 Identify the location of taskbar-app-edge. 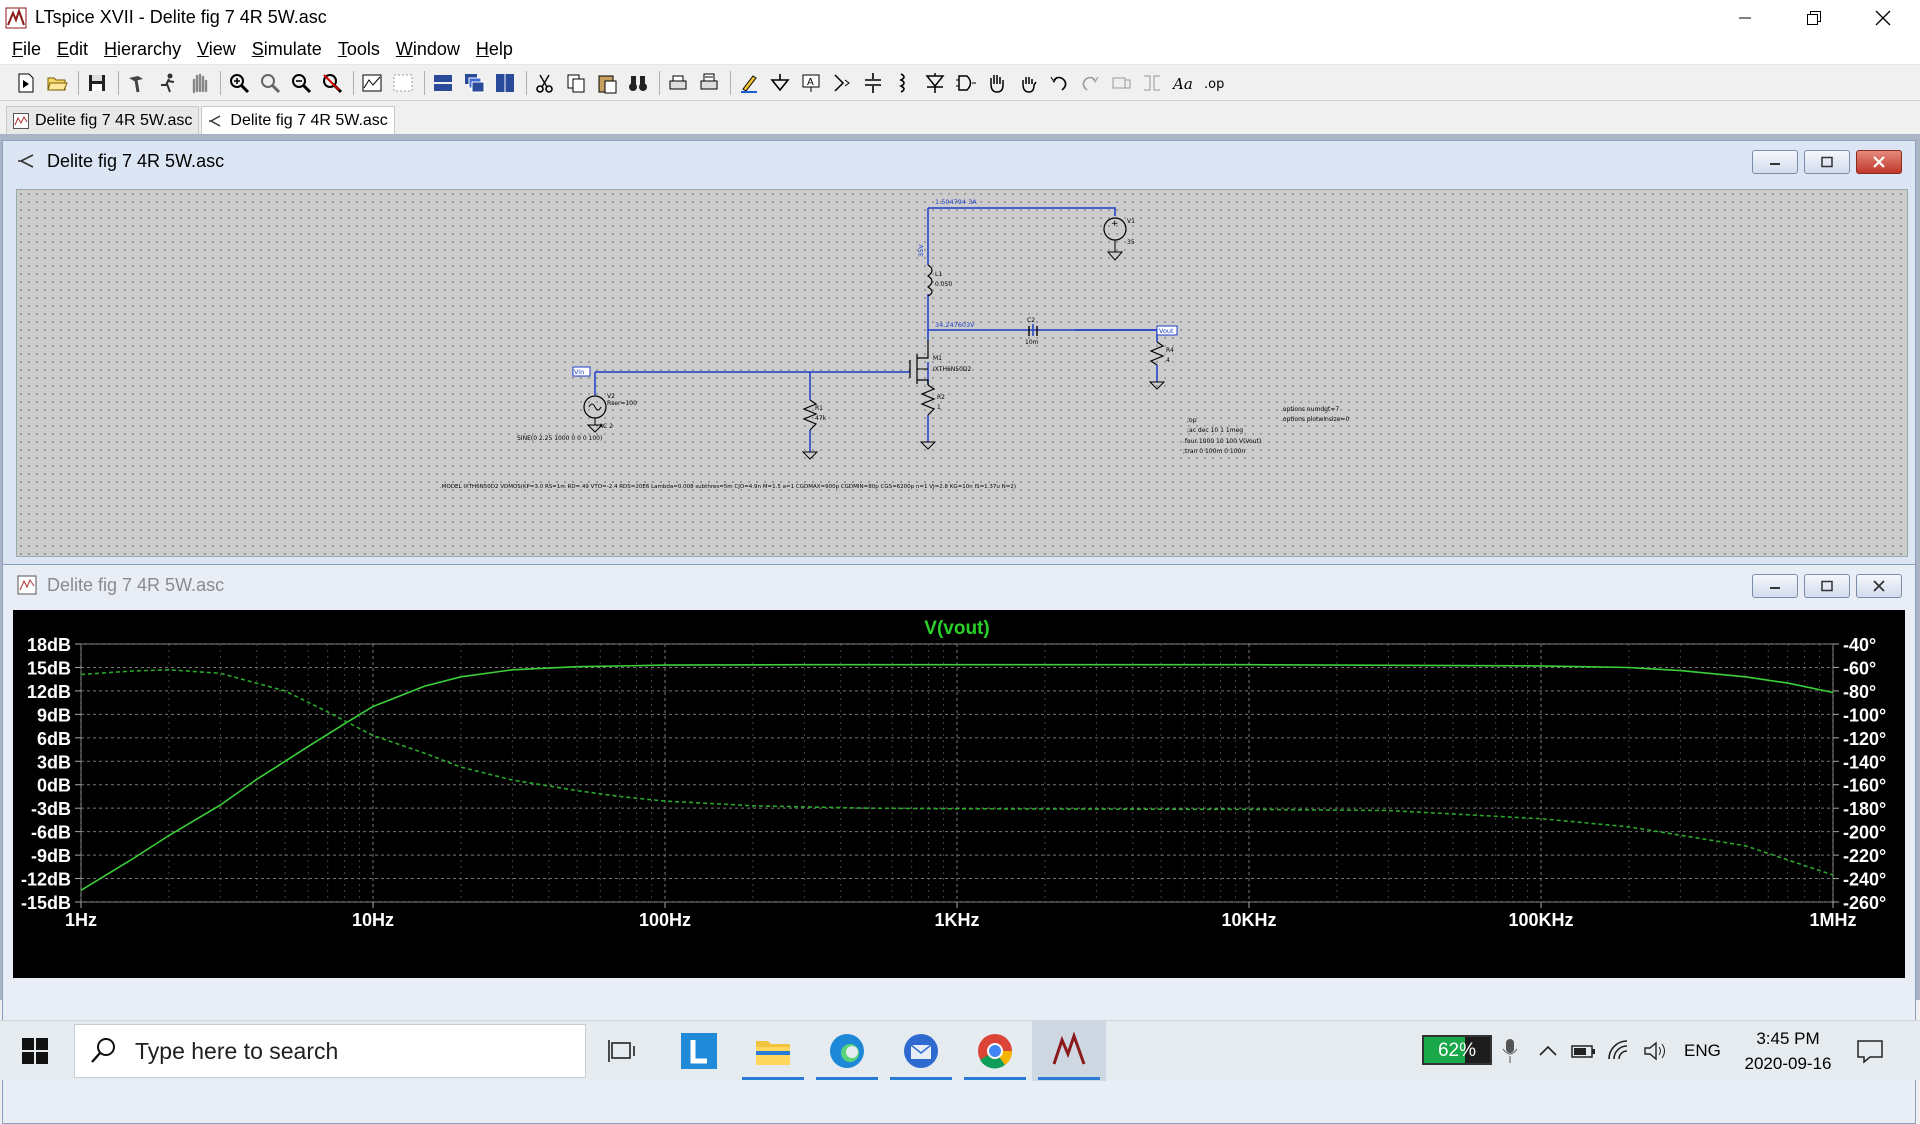
(847, 1051).